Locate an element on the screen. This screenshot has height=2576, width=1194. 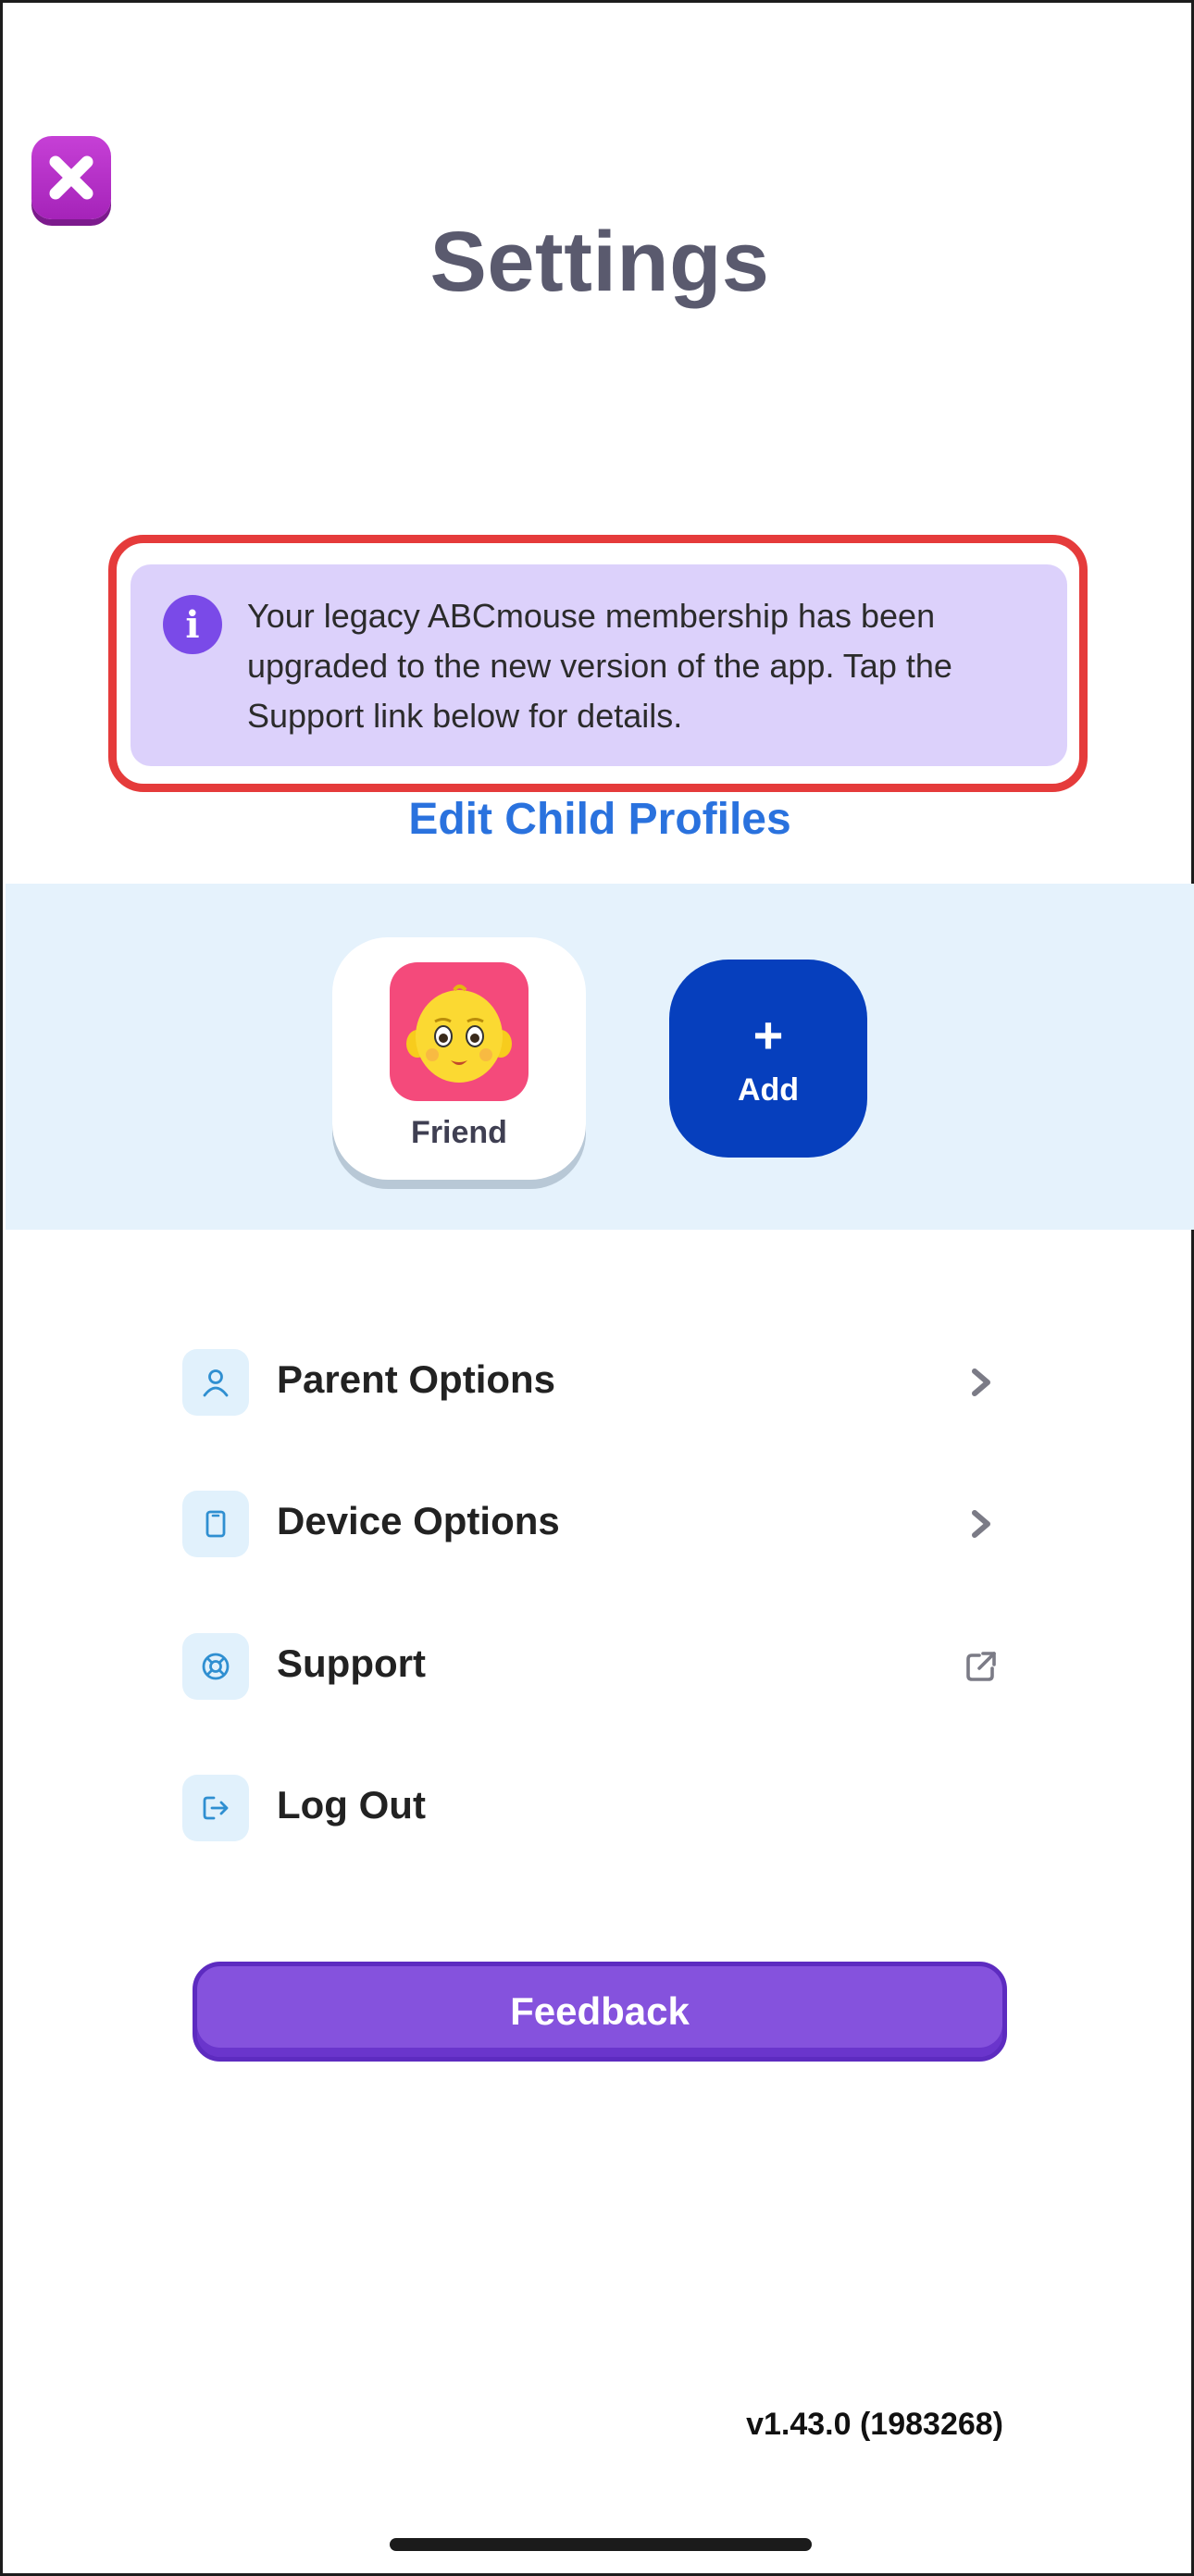
menu-item-label: Support is located at coordinates (351, 1663).